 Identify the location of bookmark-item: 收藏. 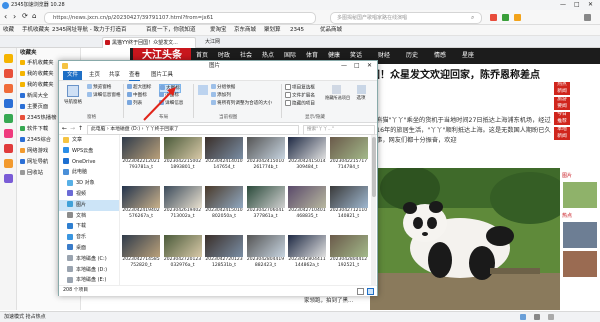
(8, 30).